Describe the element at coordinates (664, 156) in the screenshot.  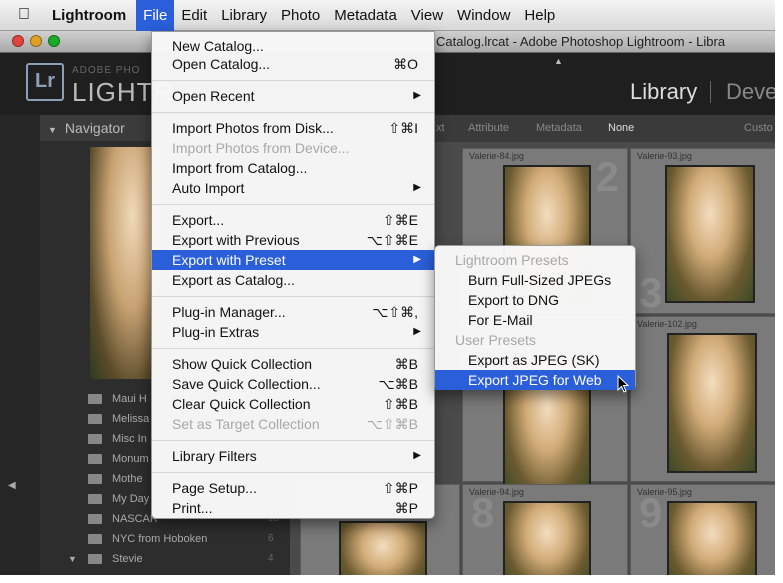
I see `cell-filename: Valerie-93.jpg` at that location.